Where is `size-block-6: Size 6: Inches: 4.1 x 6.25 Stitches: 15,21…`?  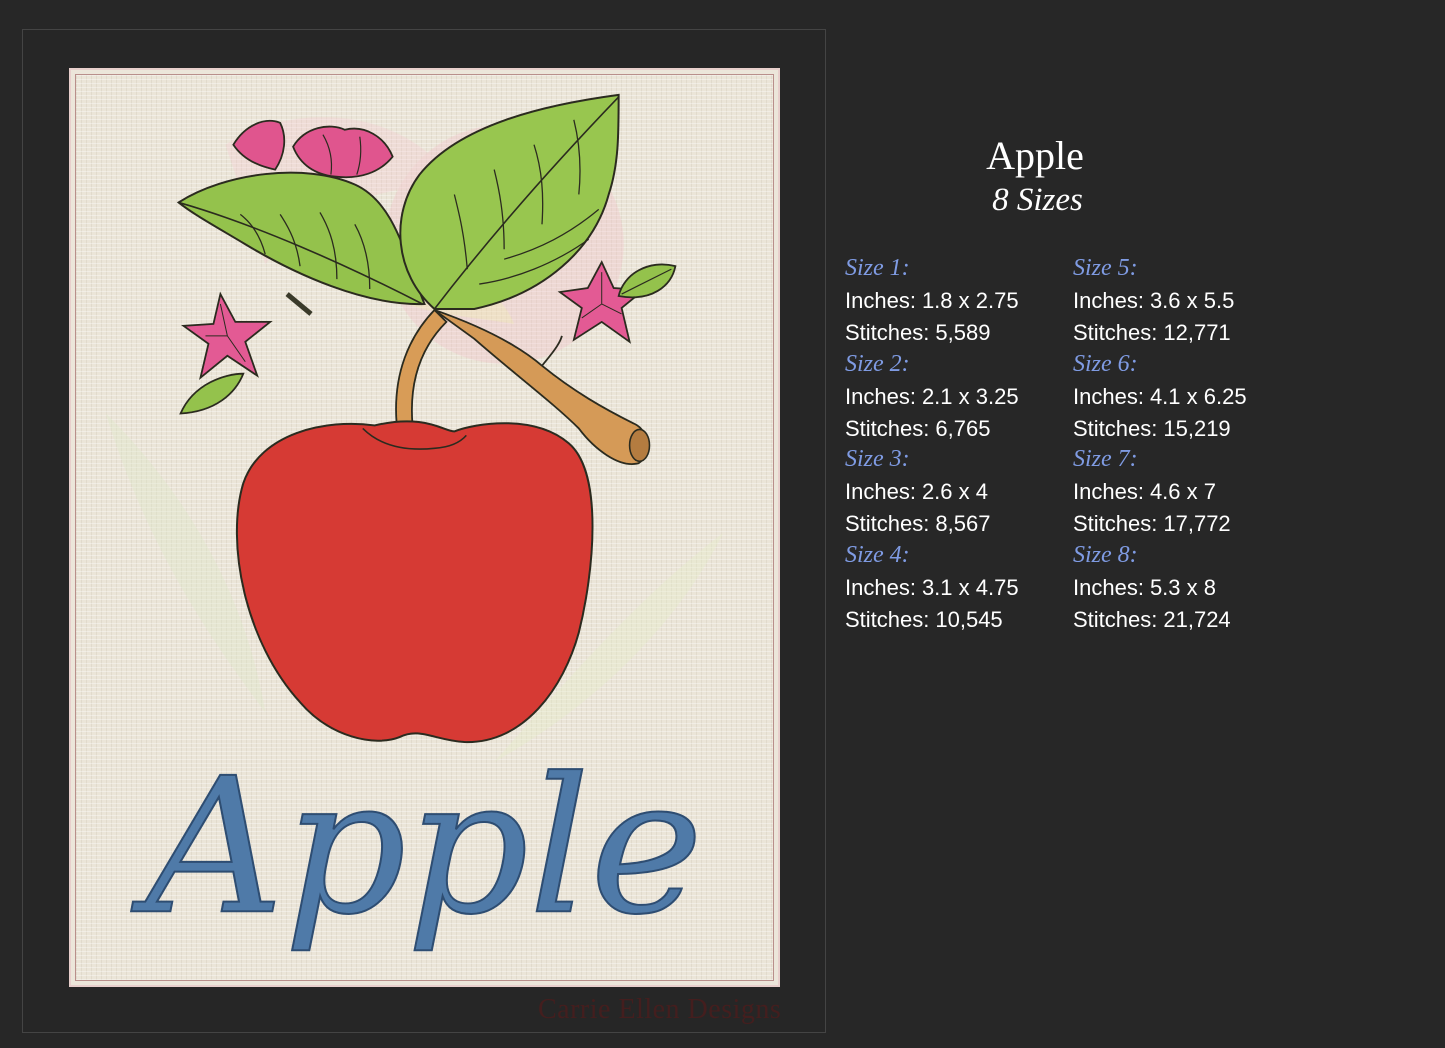
size-block-6: Size 6: Inches: 4.1 x 6.25 Stitches: 15,21… is located at coordinates (1187, 396).